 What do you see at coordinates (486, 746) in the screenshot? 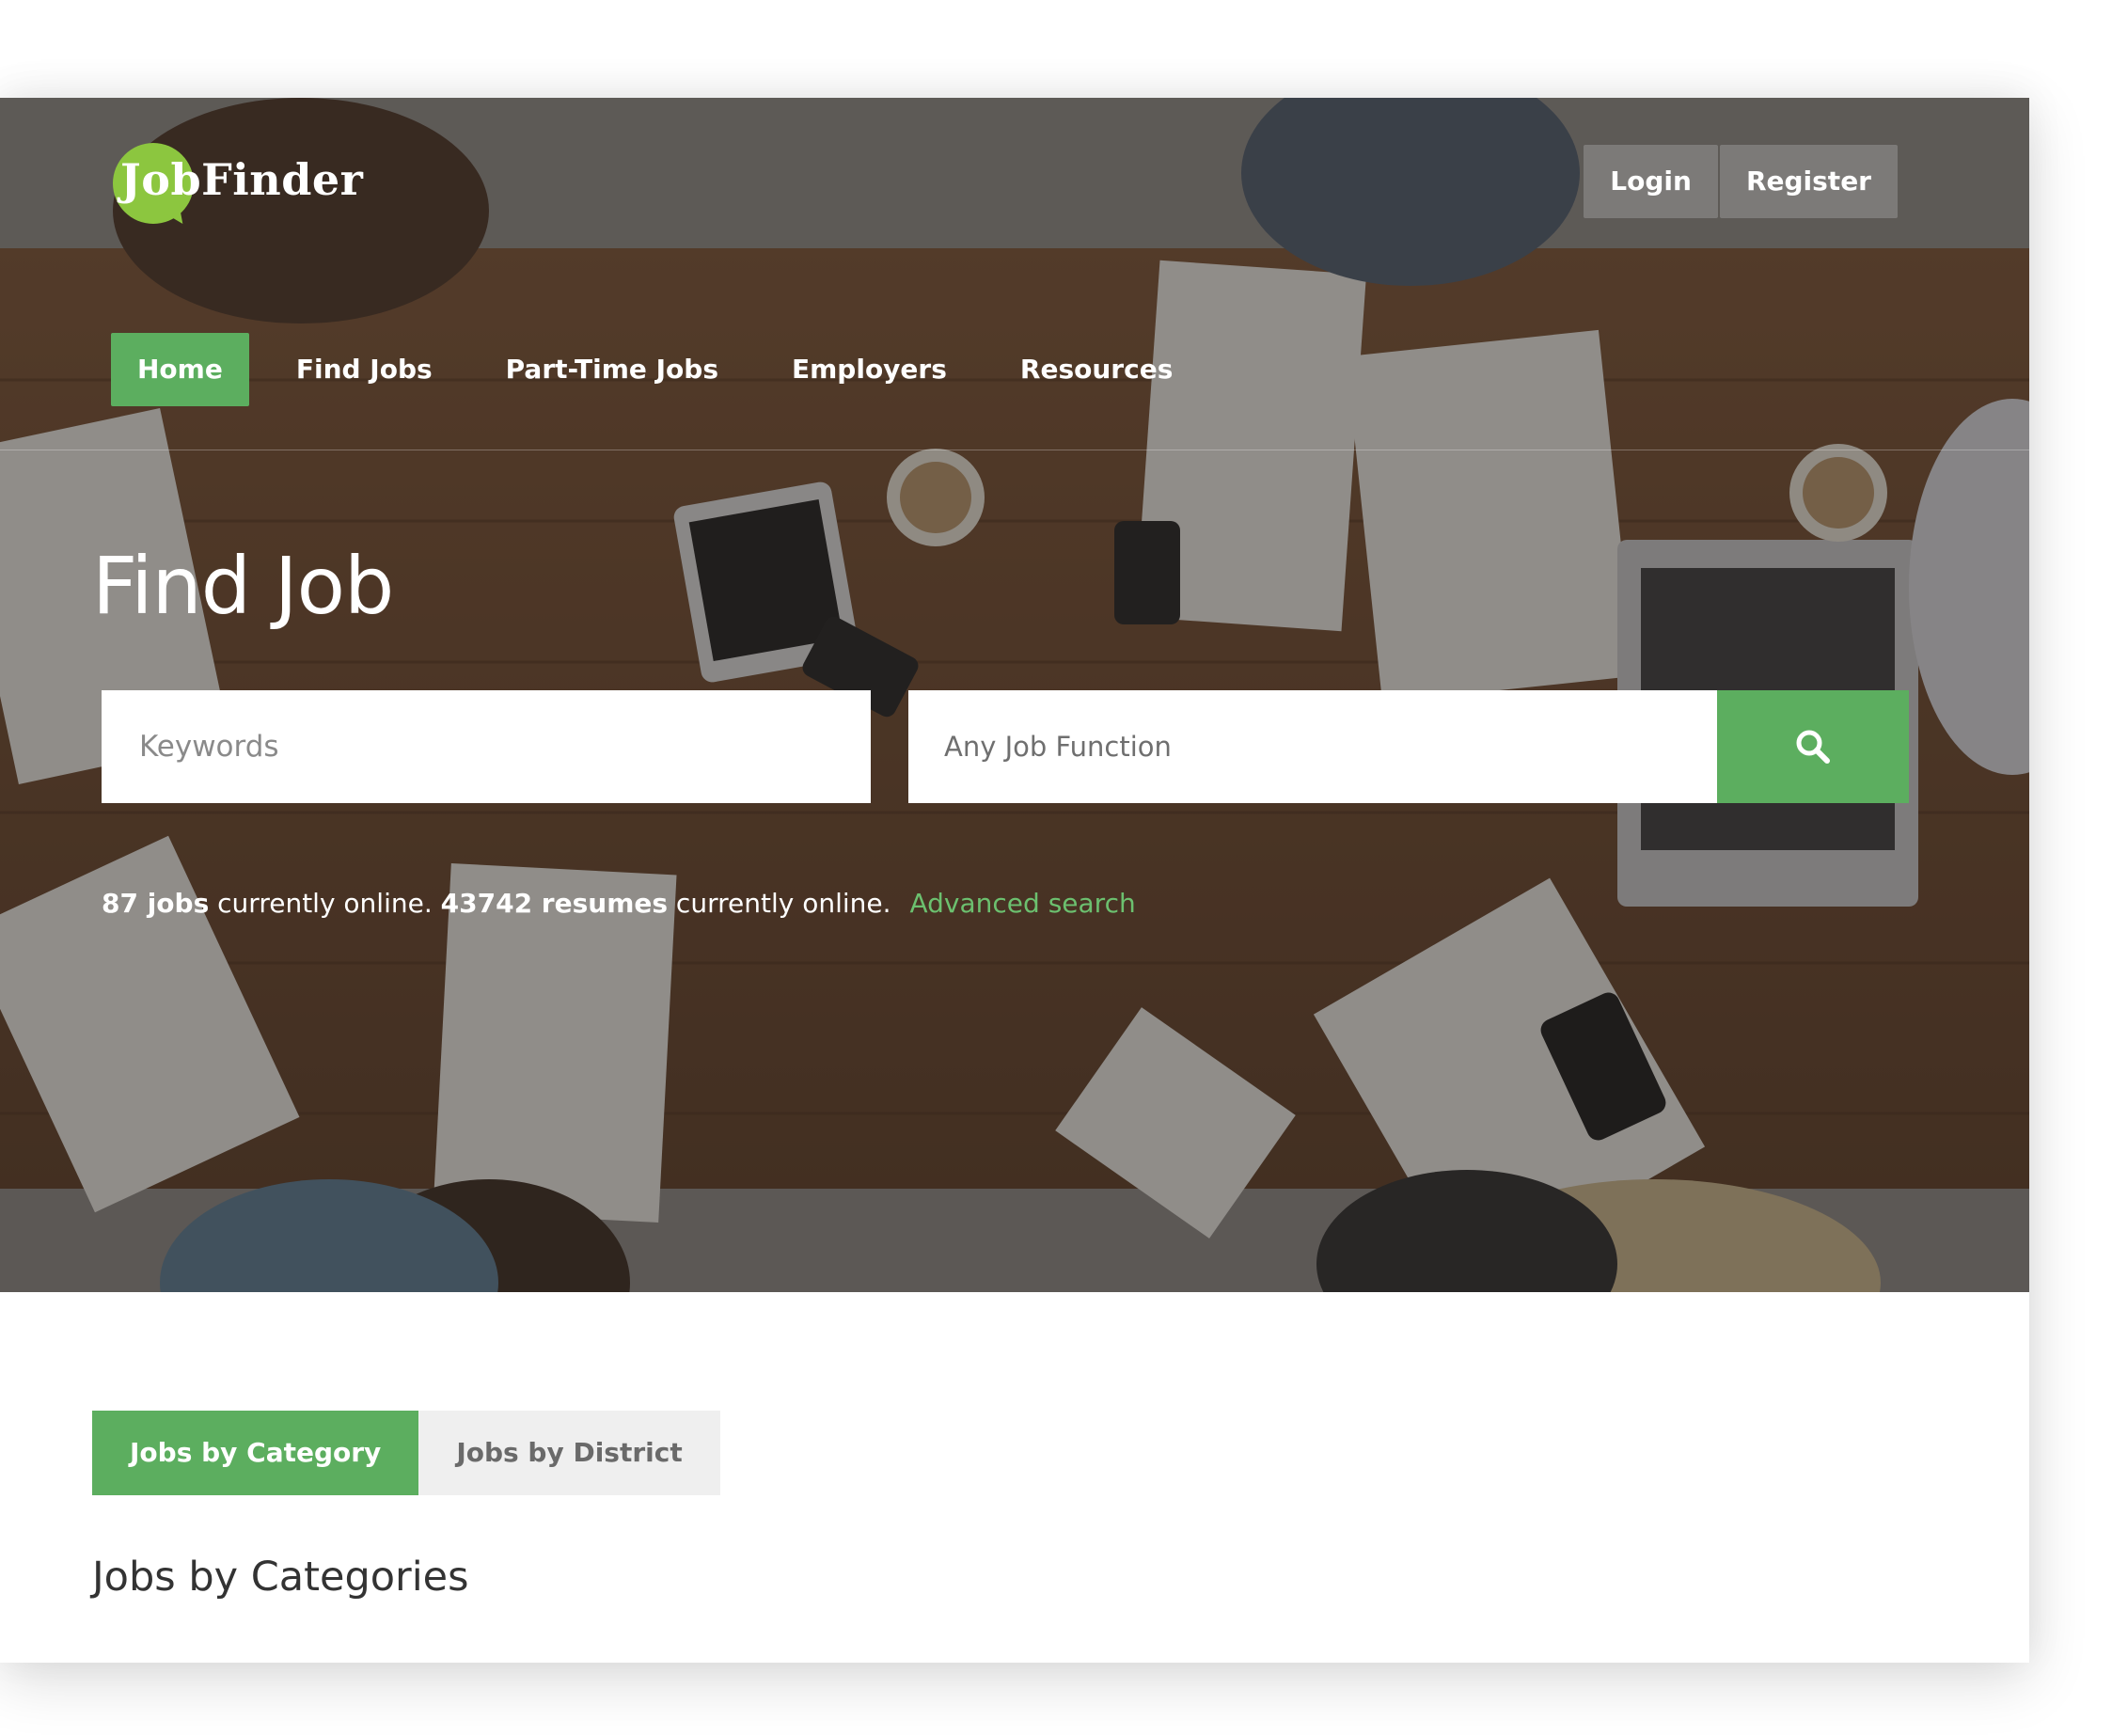
I see `keywords-input` at bounding box center [486, 746].